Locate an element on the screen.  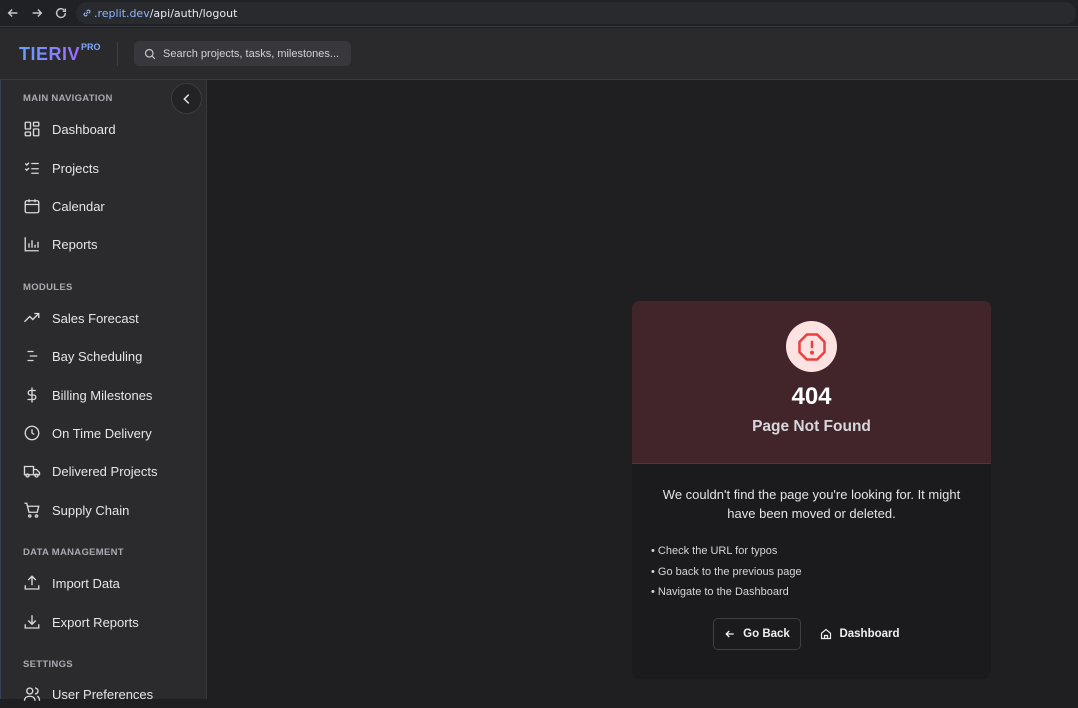
sidebar-item-label: Projects is located at coordinates (75, 168).